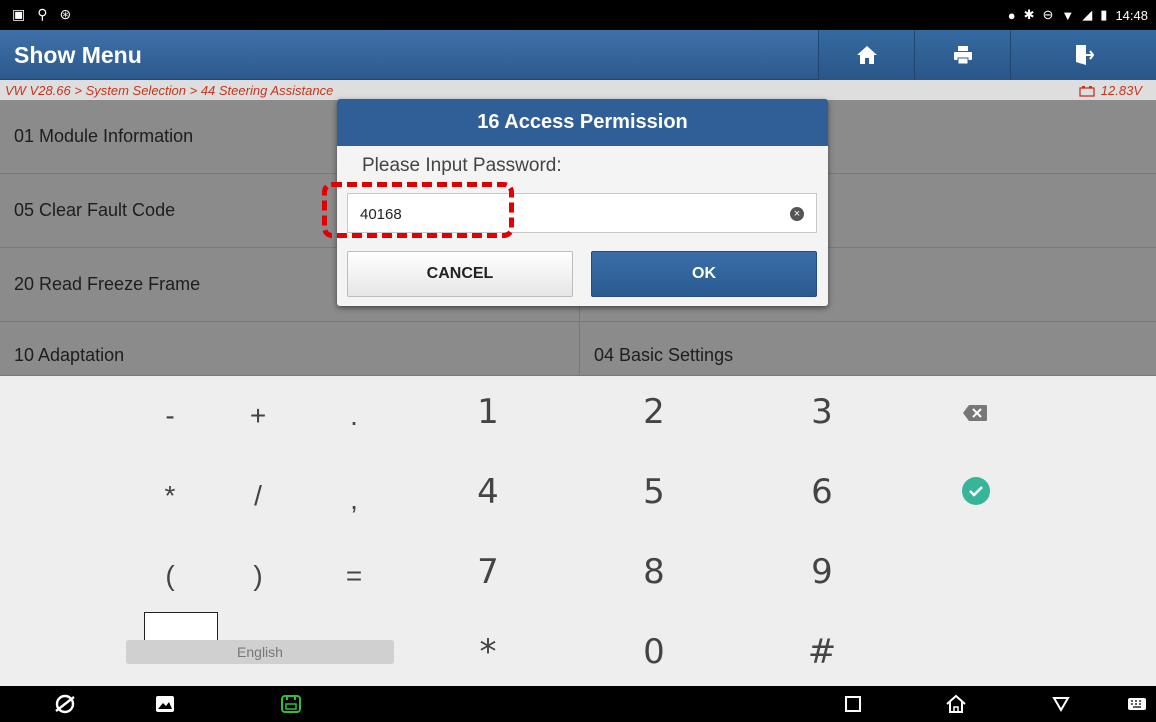 The height and width of the screenshot is (722, 1156). I want to click on key-5: 5, so click(654, 492).